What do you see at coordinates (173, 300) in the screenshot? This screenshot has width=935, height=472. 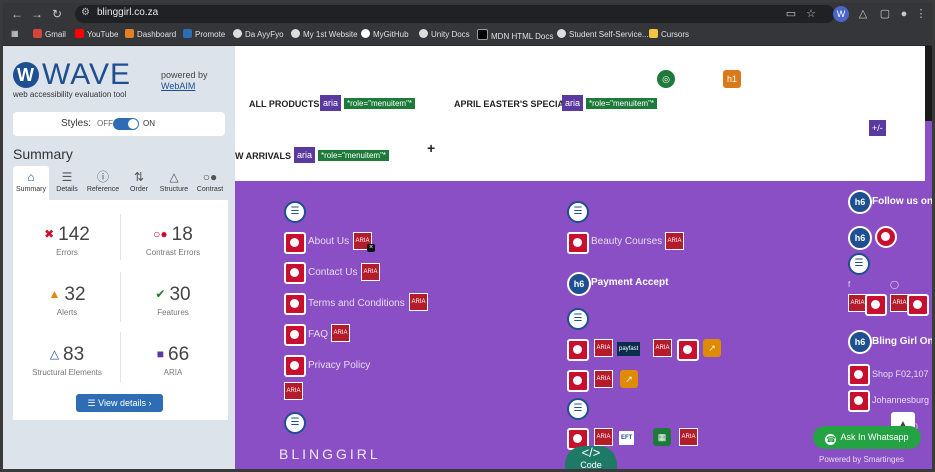 I see `features-stat: ✔ 30 Features` at bounding box center [173, 300].